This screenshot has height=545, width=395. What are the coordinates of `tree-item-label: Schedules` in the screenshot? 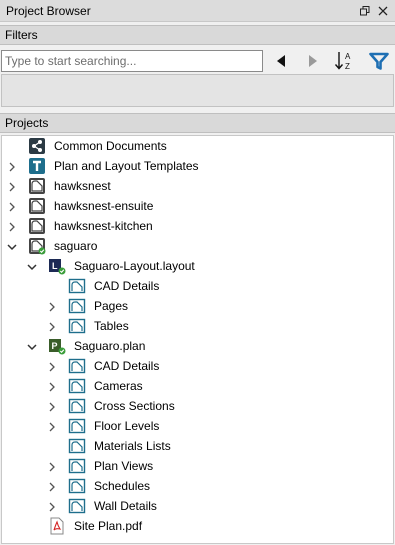 It's located at (122, 486).